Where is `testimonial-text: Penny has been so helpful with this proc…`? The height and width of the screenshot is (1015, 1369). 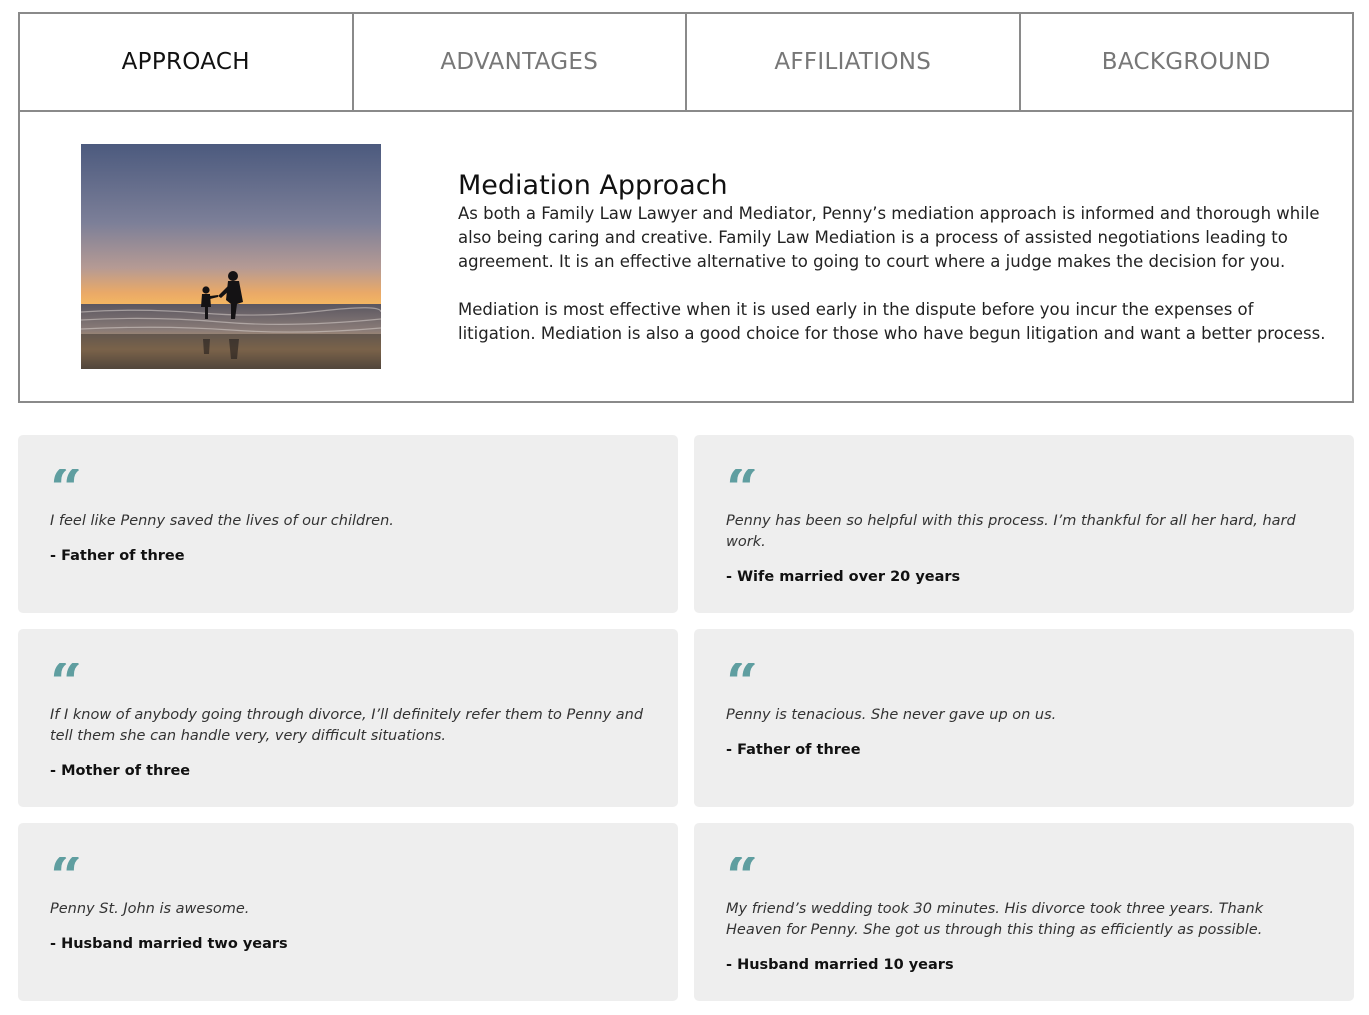
testimonial-text: Penny has been so helpful with this proc… is located at coordinates (1011, 531).